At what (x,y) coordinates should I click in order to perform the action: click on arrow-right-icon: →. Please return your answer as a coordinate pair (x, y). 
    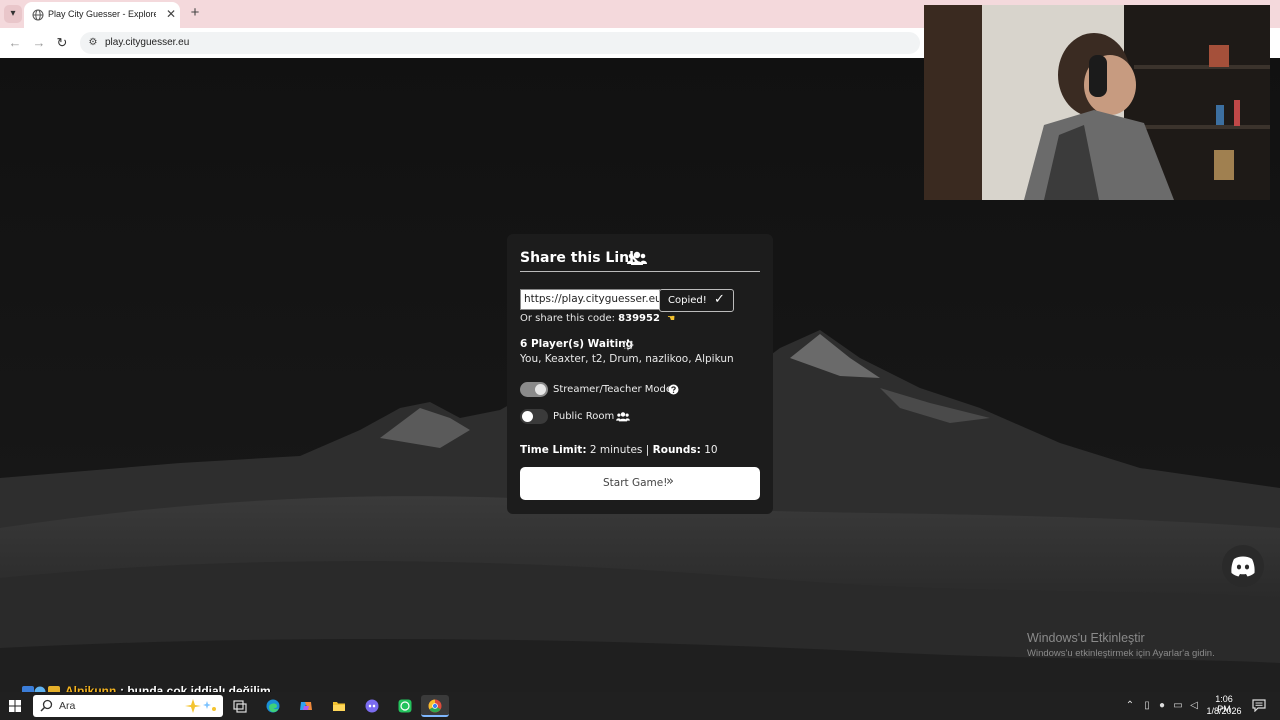
    Looking at the image, I should click on (39, 42).